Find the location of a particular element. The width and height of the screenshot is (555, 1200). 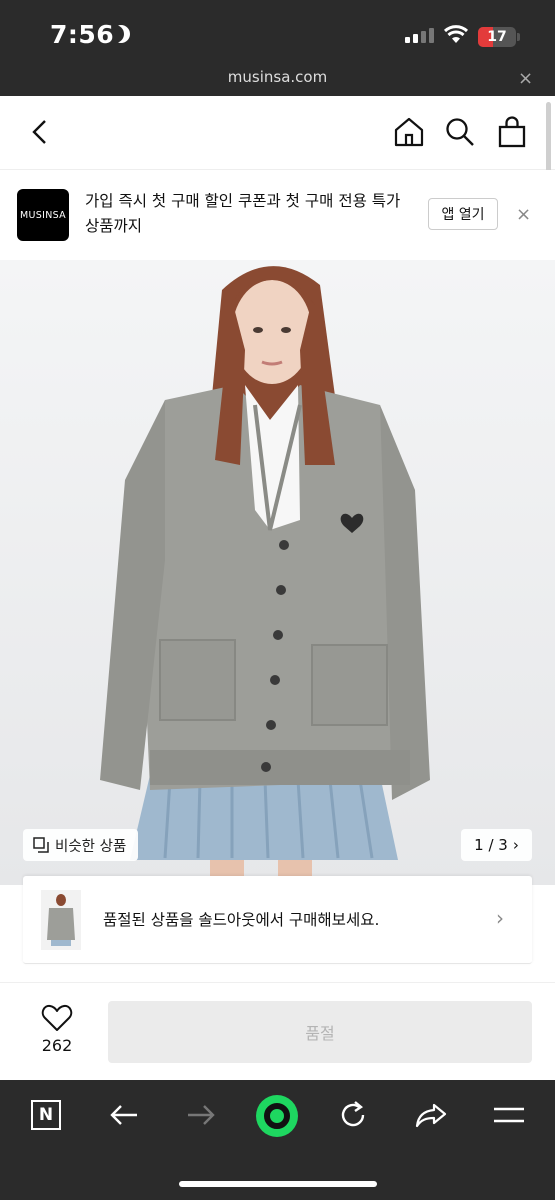

forward-arrow-icon is located at coordinates (201, 1115).